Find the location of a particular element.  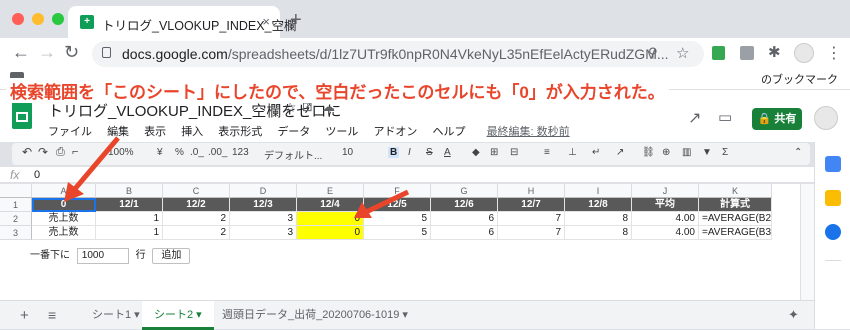

sheet-tab-3: 週頭日データ_出荷_20200706-1019 ▾ is located at coordinates (315, 315).